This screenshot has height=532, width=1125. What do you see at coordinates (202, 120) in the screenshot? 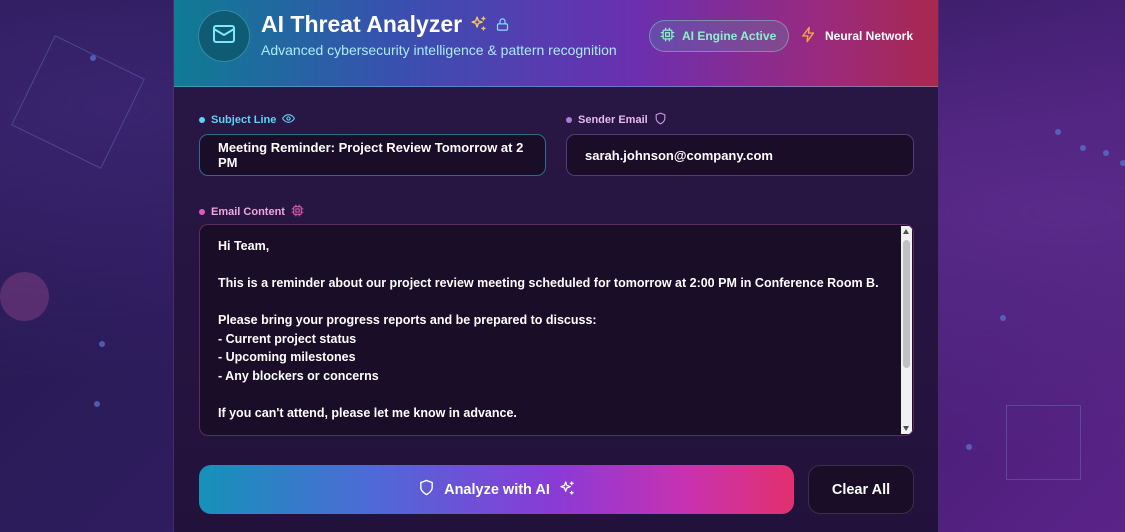
I see `subject-label-dot` at bounding box center [202, 120].